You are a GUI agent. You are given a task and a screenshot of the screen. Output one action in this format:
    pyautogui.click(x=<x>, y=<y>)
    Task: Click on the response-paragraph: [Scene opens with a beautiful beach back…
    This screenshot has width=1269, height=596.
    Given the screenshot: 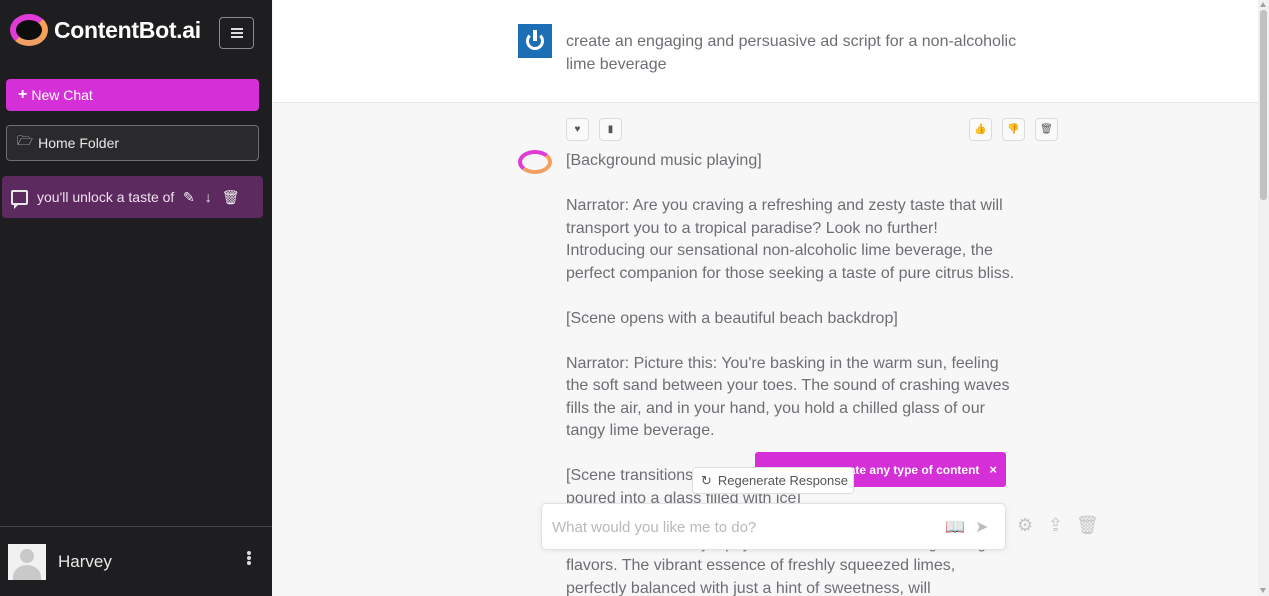 What is the action you would take?
    pyautogui.click(x=732, y=318)
    